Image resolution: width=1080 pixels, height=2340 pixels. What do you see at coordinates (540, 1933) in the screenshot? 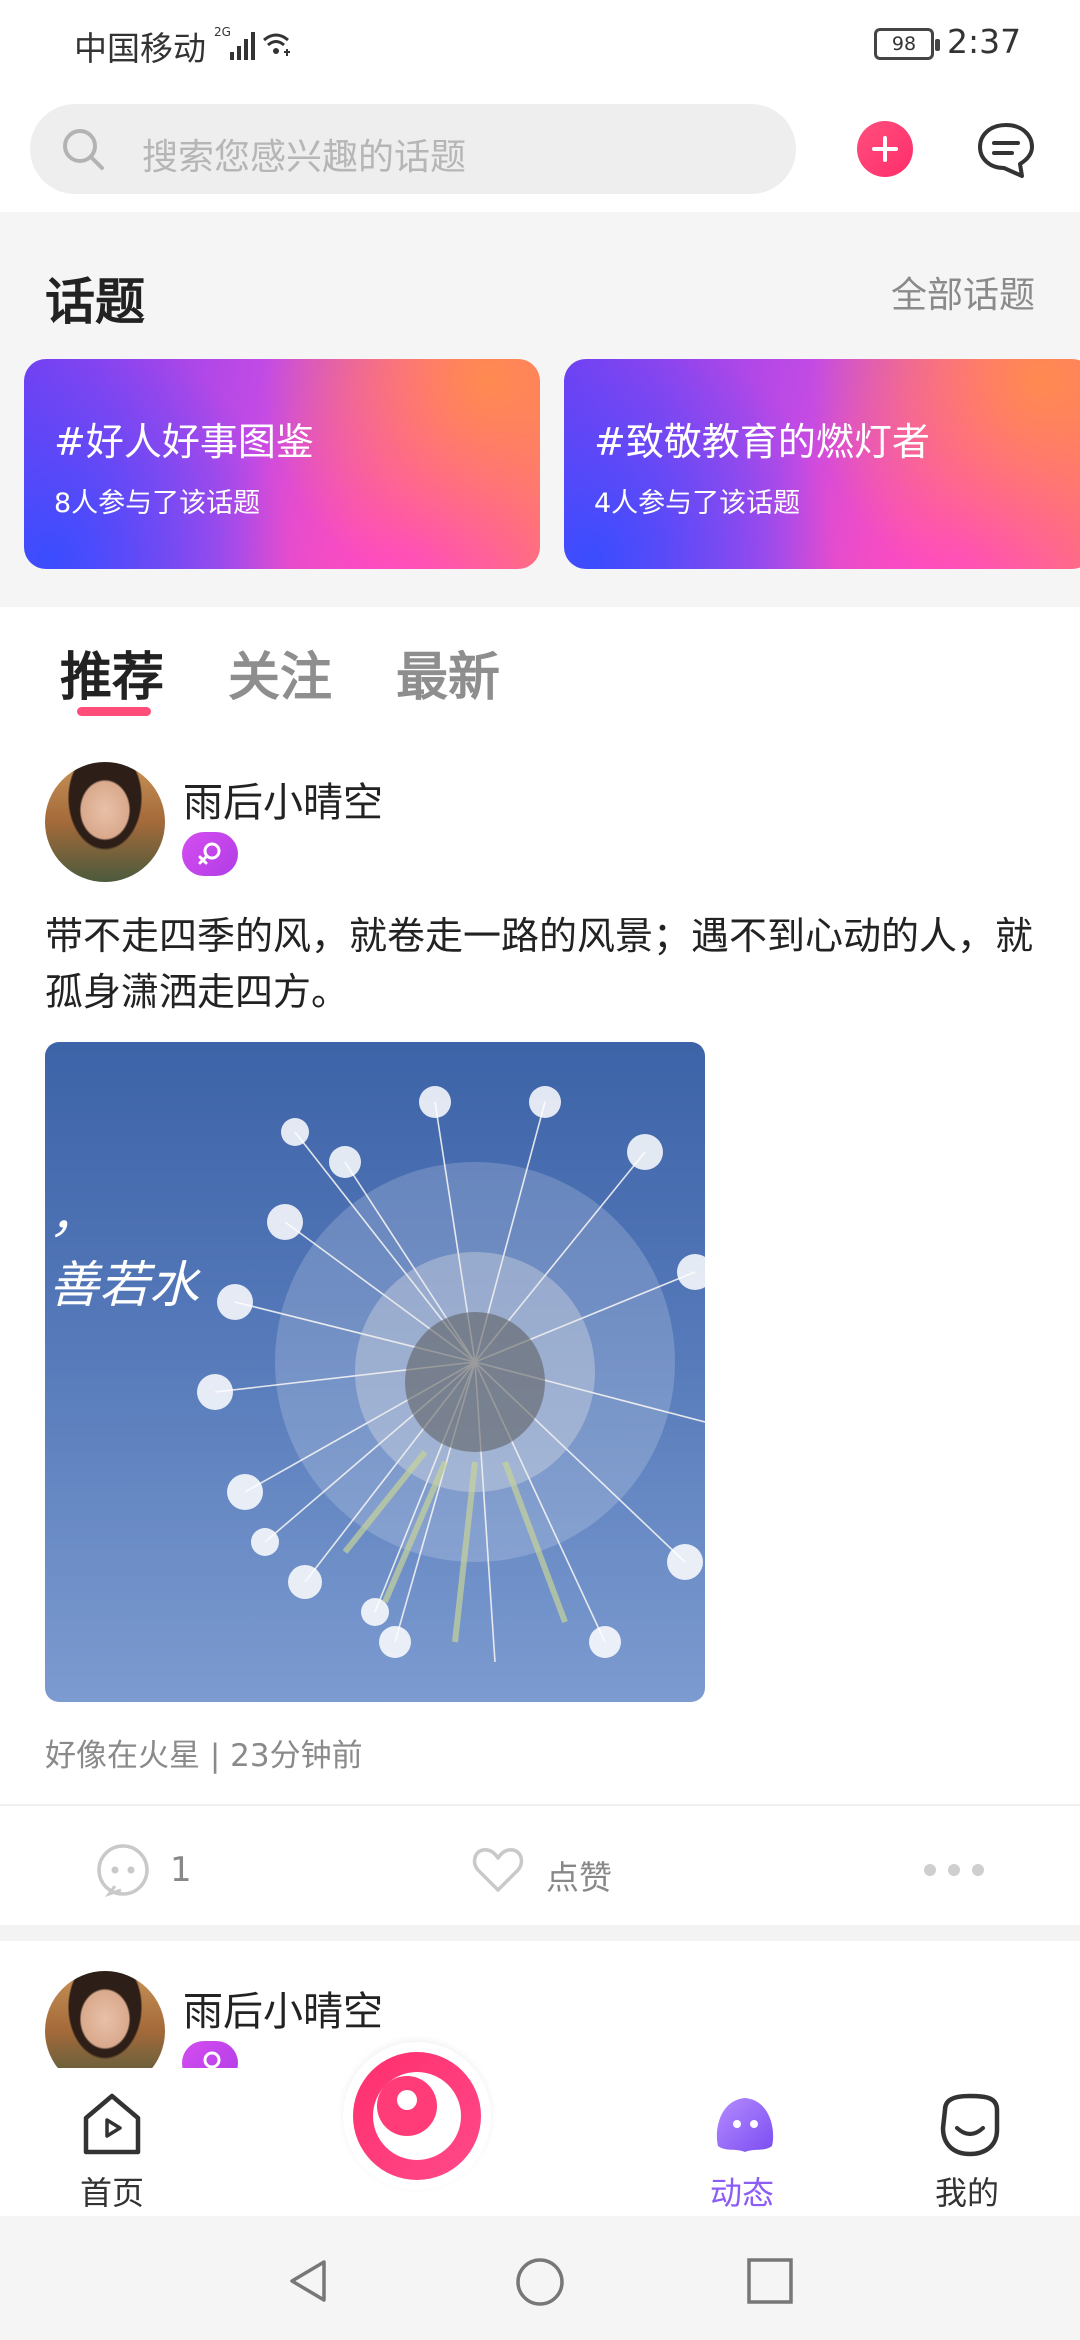
I see `section-gap` at bounding box center [540, 1933].